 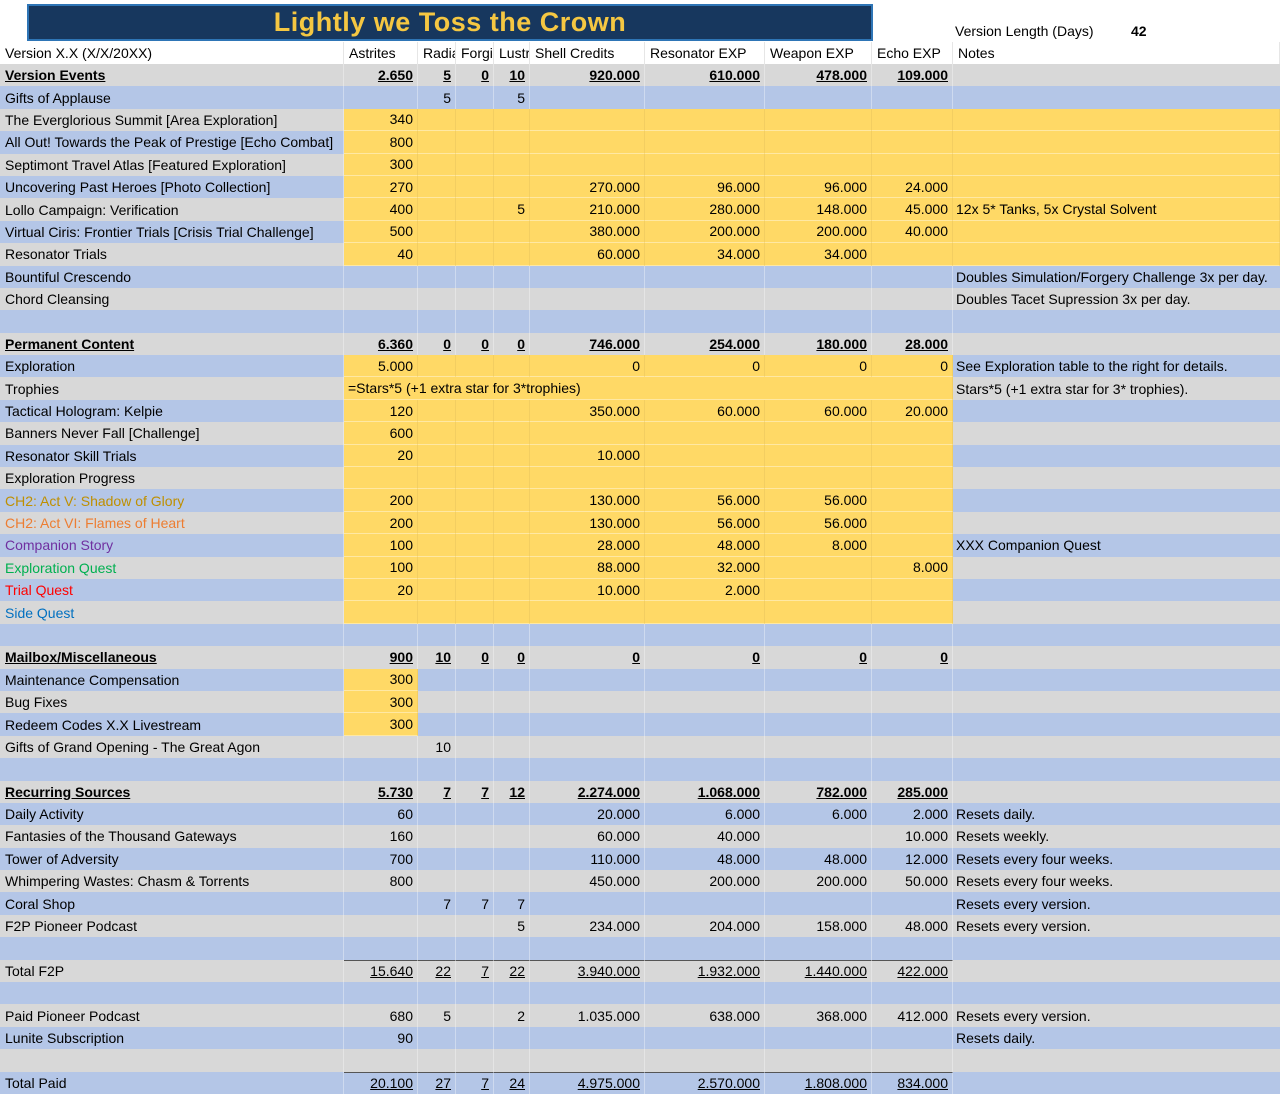 What do you see at coordinates (1116, 903) in the screenshot?
I see `notes-cell: Resets every version.` at bounding box center [1116, 903].